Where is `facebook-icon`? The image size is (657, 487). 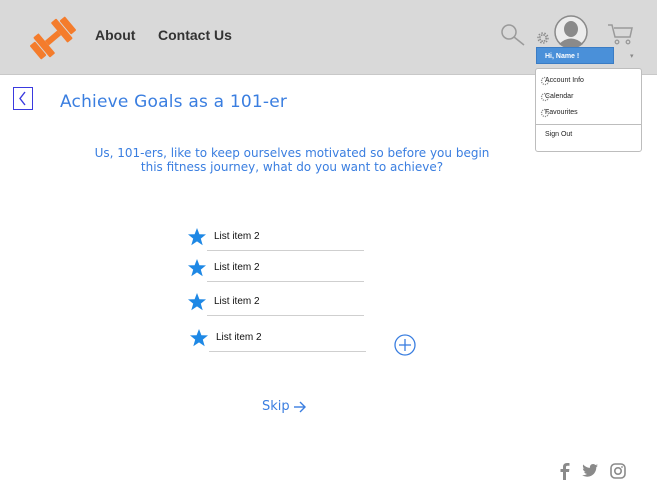
facebook-icon is located at coordinates (565, 471).